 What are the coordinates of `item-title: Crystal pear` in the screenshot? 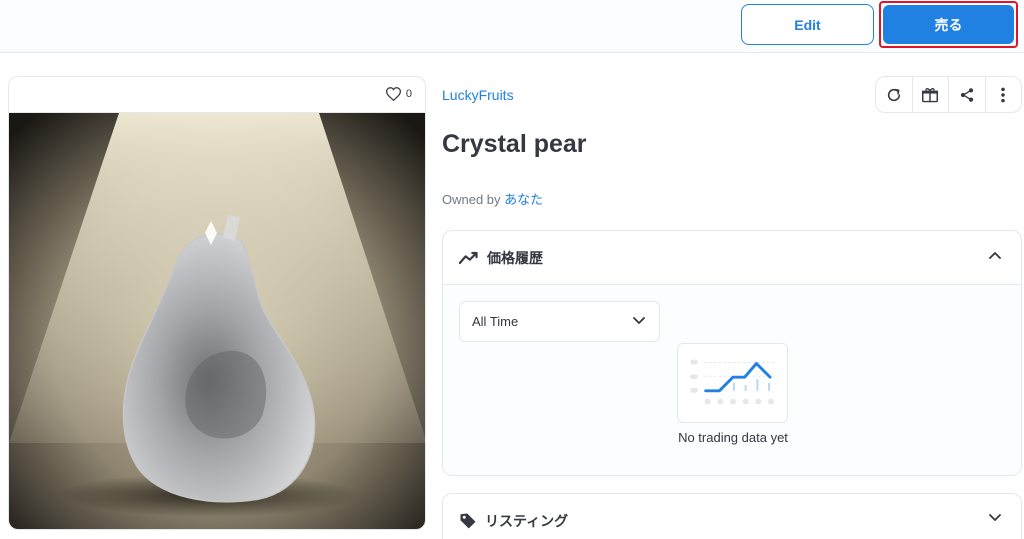 It's located at (514, 144).